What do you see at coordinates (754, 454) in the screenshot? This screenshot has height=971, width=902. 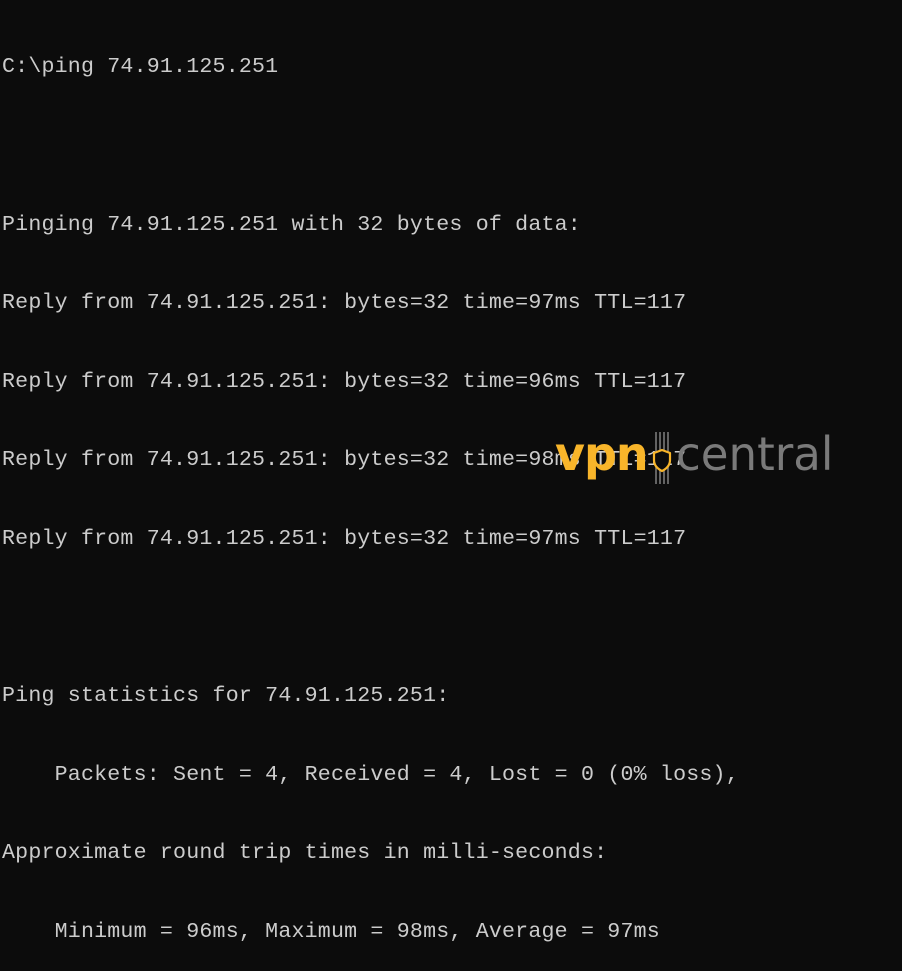 I see `logo-text-central: central` at bounding box center [754, 454].